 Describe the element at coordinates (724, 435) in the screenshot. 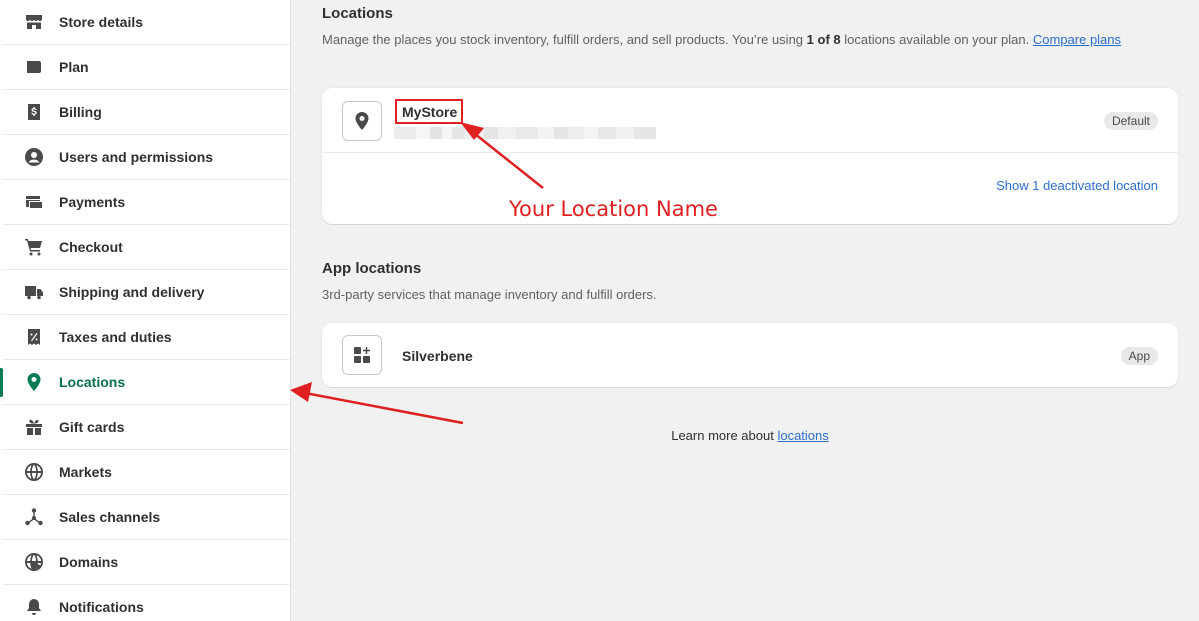

I see `learn-more-text: Learn more about` at that location.